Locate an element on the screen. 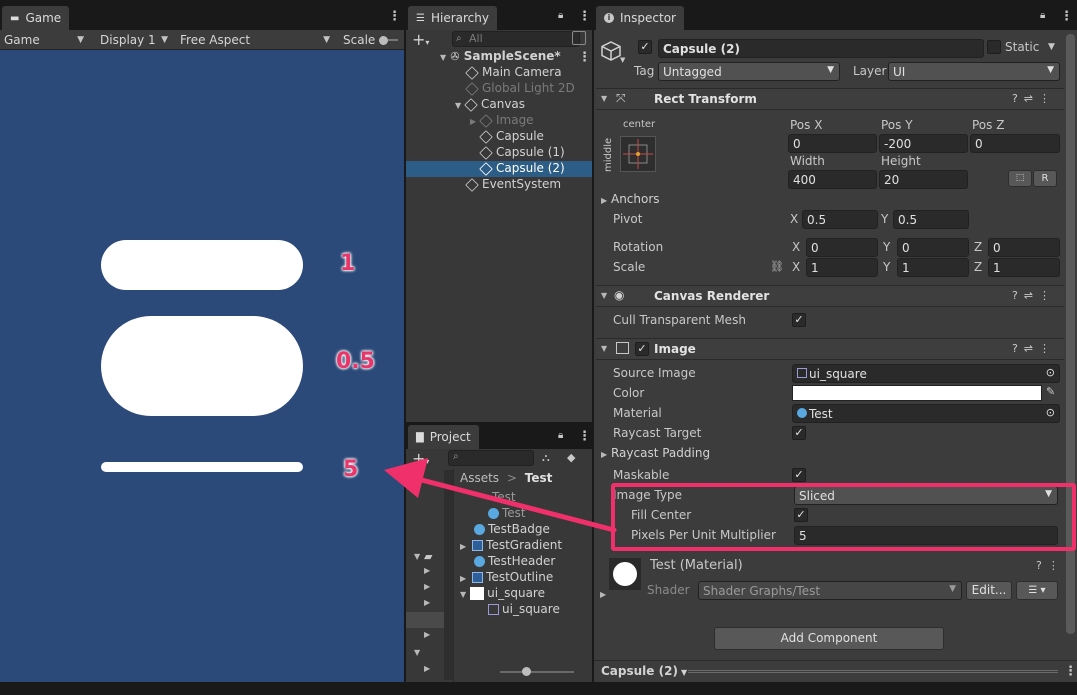  gameobject-cube-icon is located at coordinates (486, 152).